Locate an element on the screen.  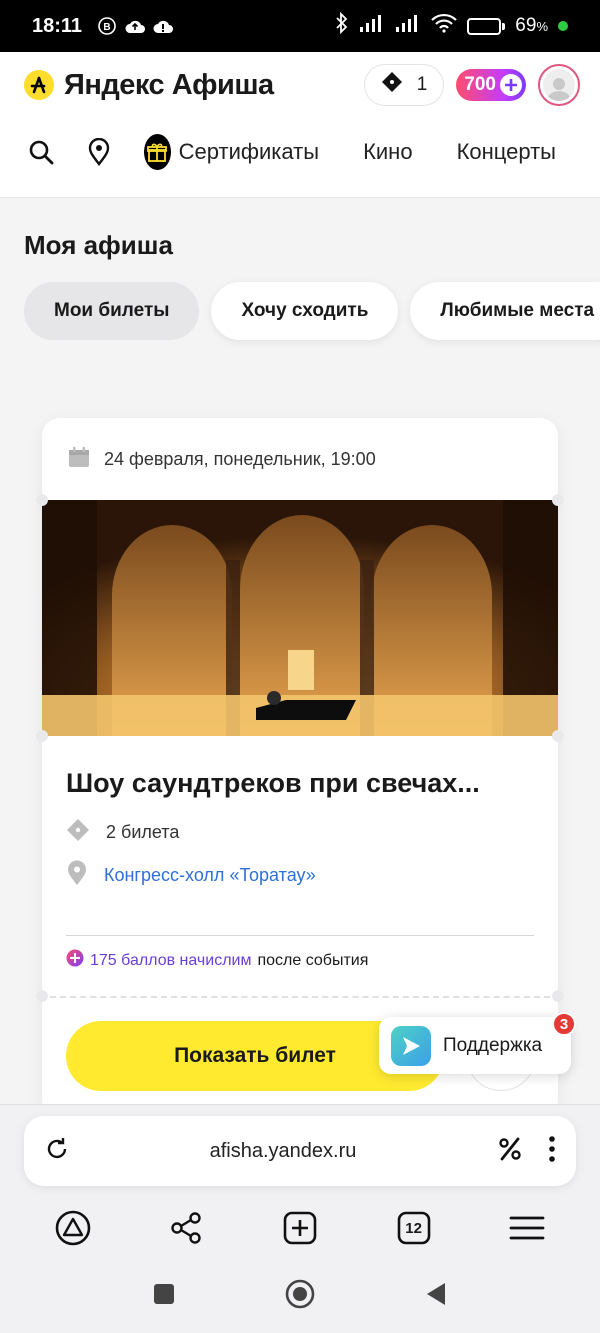
battery-percent: 69% is located at coordinates (531, 25).